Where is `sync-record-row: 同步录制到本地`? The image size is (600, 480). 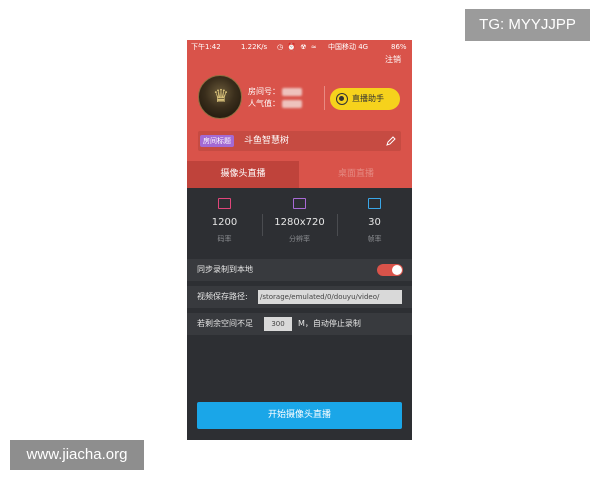
sync-record-row: 同步录制到本地 is located at coordinates (299, 270).